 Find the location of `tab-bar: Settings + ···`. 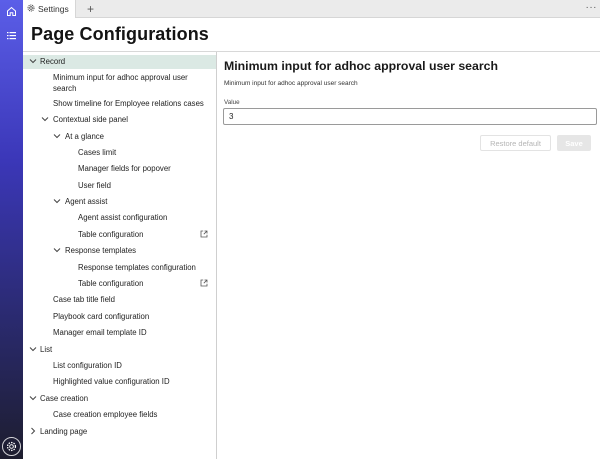

tab-bar: Settings + ··· is located at coordinates (311, 9).